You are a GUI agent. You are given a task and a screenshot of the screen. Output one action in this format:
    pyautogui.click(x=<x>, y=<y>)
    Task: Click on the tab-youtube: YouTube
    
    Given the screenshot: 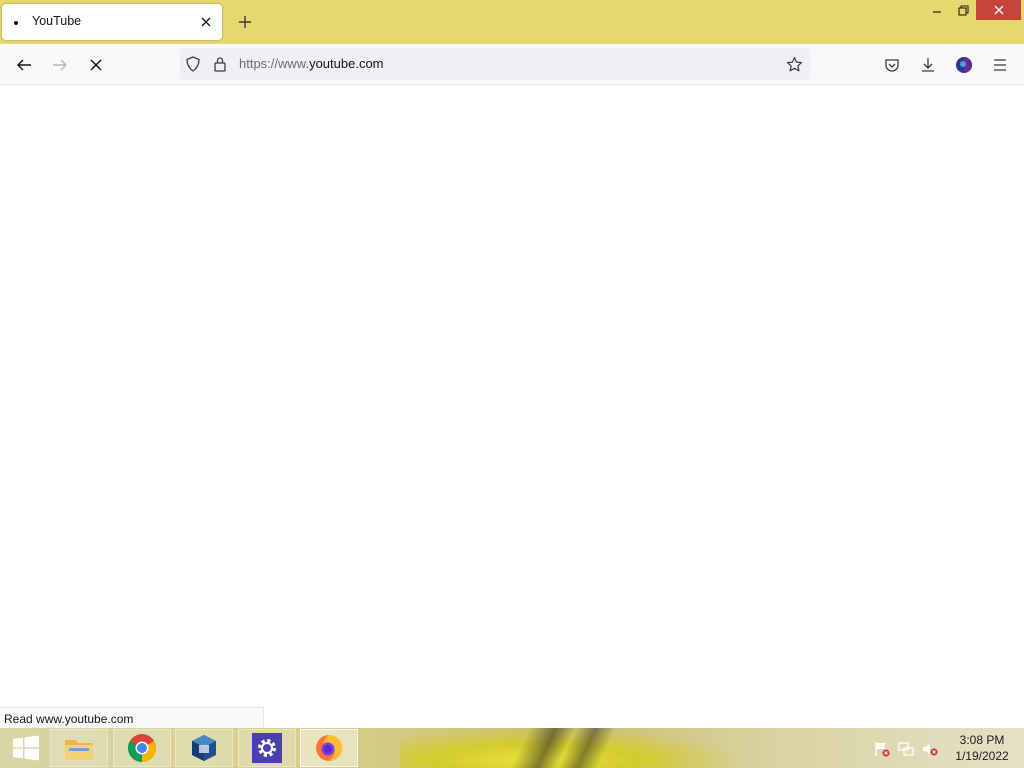 What is the action you would take?
    pyautogui.click(x=112, y=22)
    